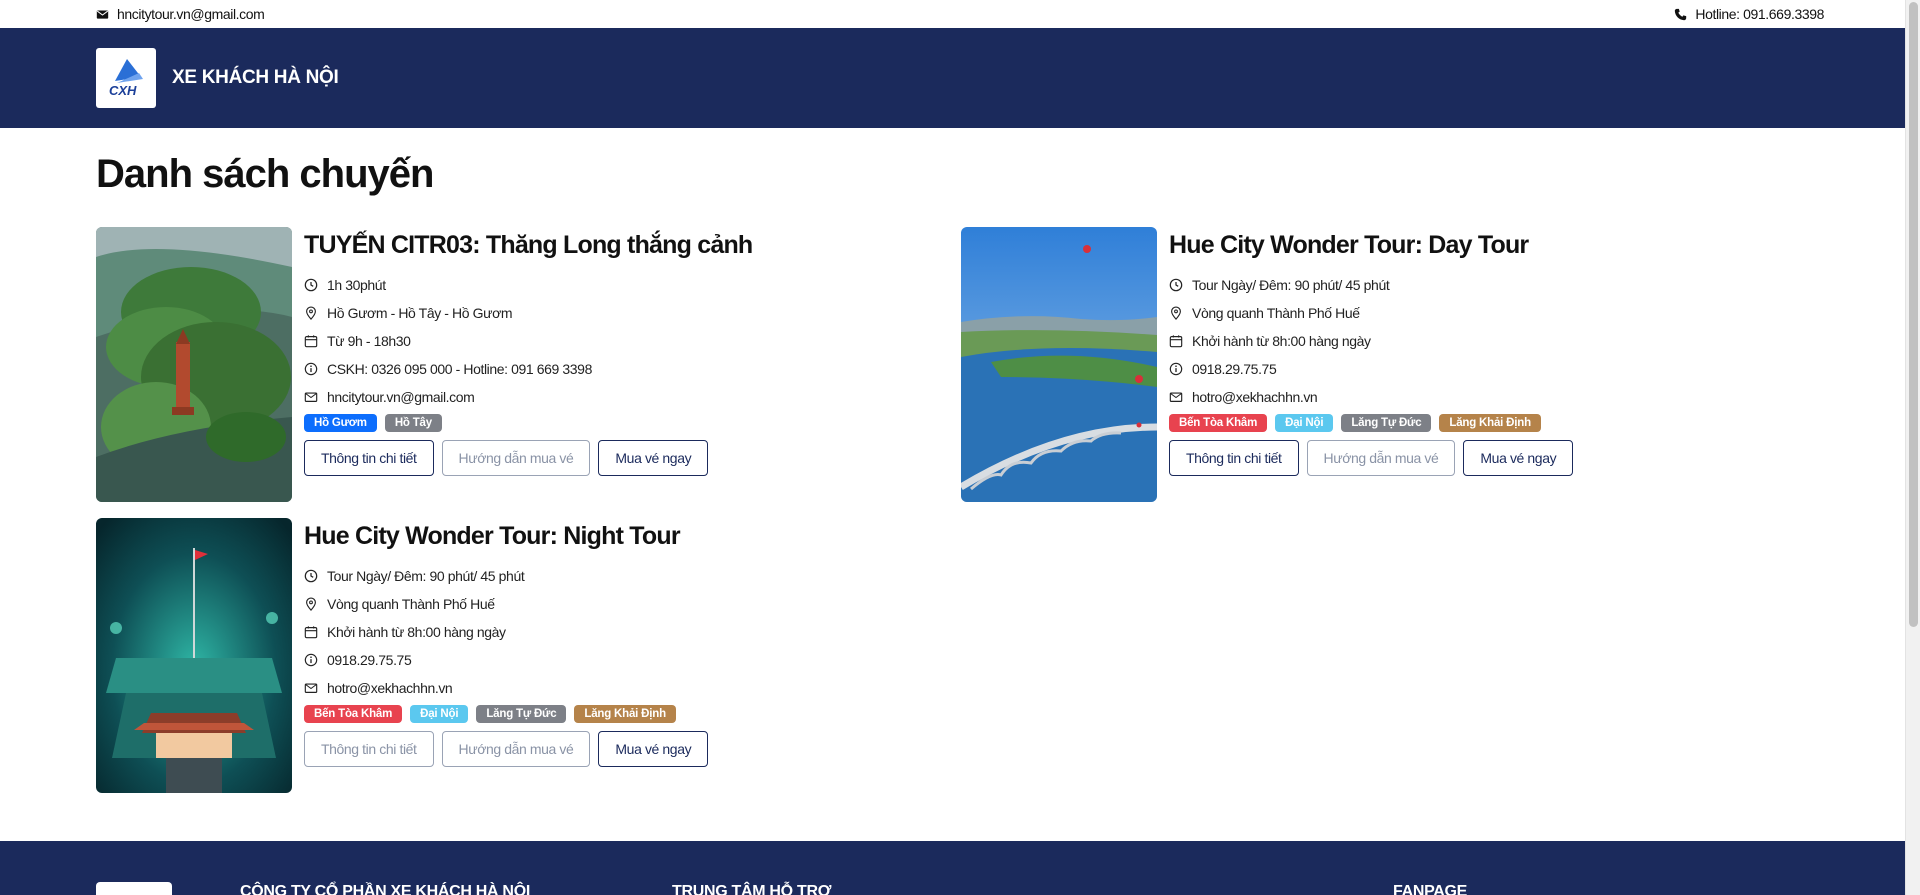 This screenshot has height=895, width=1920. I want to click on tag-badge: Hồ Tây, so click(413, 423).